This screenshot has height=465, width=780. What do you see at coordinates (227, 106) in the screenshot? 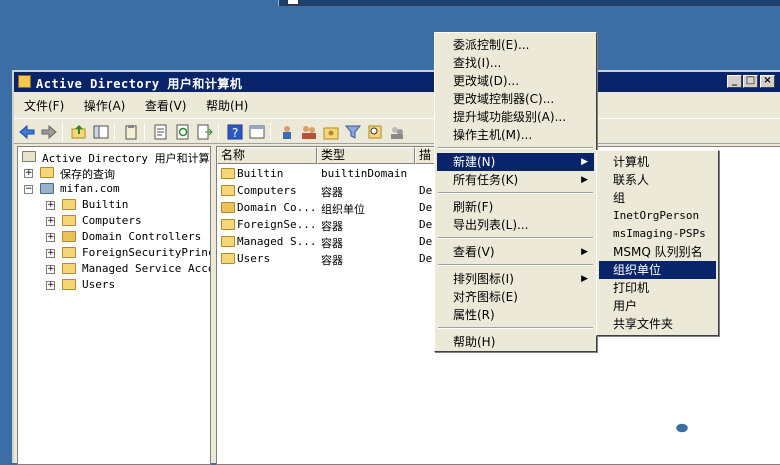
I see `menu-help: 帮助(H)` at bounding box center [227, 106].